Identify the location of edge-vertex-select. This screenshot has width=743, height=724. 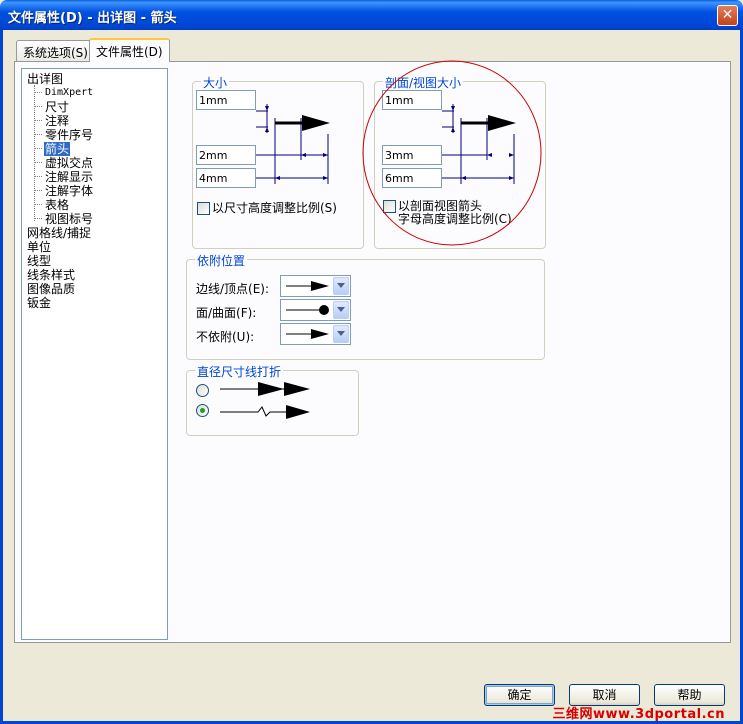
(315, 286).